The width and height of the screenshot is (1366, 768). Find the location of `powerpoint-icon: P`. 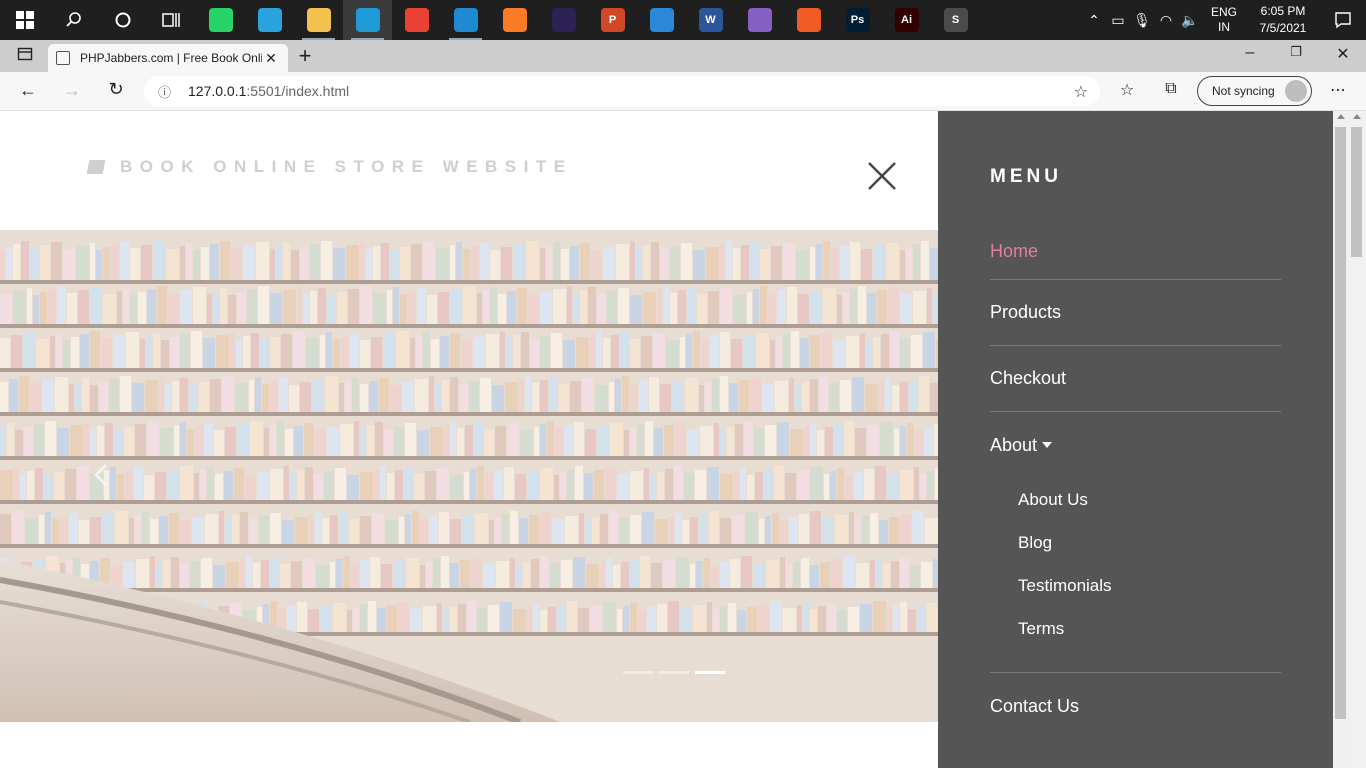

powerpoint-icon: P is located at coordinates (612, 20).